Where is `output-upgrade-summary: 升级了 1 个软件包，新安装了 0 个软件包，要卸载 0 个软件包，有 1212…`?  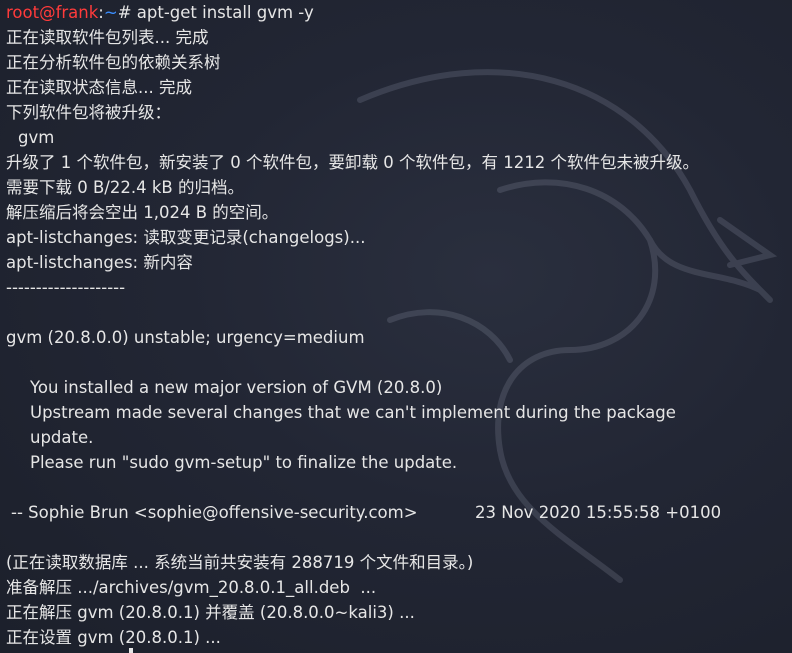
output-upgrade-summary: 升级了 1 个软件包，新安装了 0 个软件包，要卸载 0 个软件包，有 1212… is located at coordinates (352, 162).